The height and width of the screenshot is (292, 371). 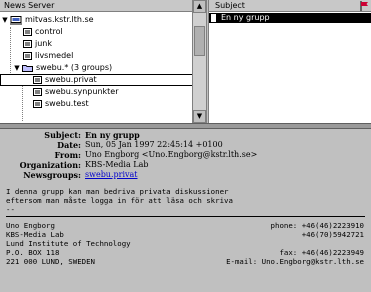 I want to click on tree-node-label: mitvas.kstr.lth.se, so click(x=59, y=19).